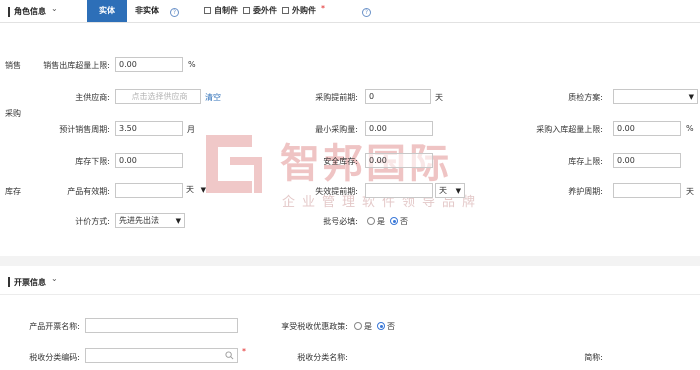 The height and width of the screenshot is (370, 700). Describe the element at coordinates (647, 128) in the screenshot. I see `purchase-in-limit-input: 0.00` at that location.